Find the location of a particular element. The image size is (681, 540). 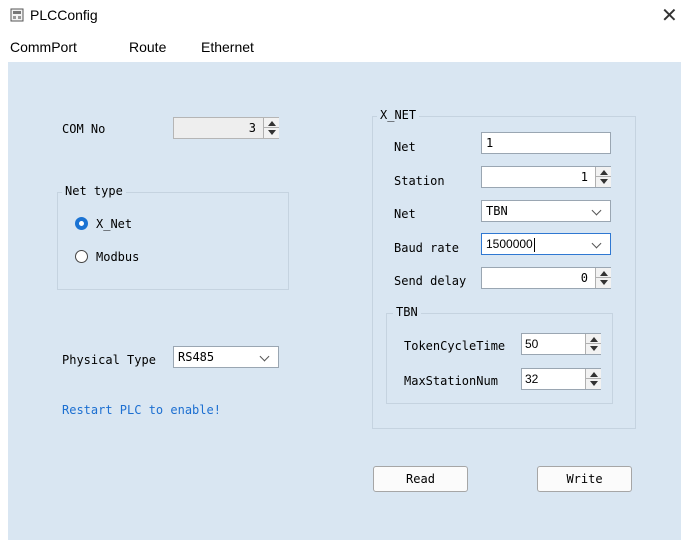

net-type-group is located at coordinates (173, 241).